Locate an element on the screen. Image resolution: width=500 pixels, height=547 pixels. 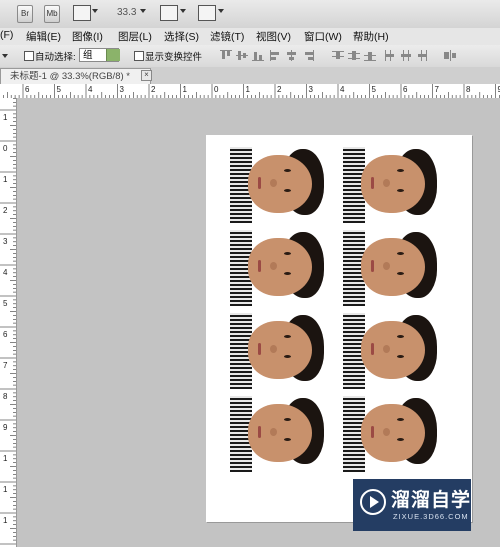
view-extras-icon is located at coordinates (82, 13).